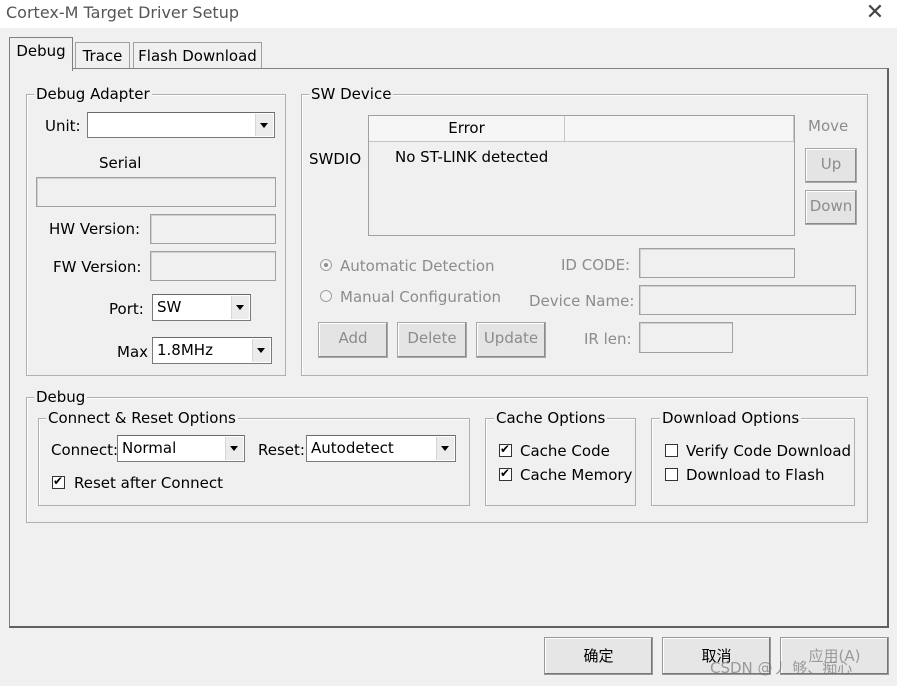  Describe the element at coordinates (671, 474) in the screenshot. I see `download-to-flash-checkbox` at that location.